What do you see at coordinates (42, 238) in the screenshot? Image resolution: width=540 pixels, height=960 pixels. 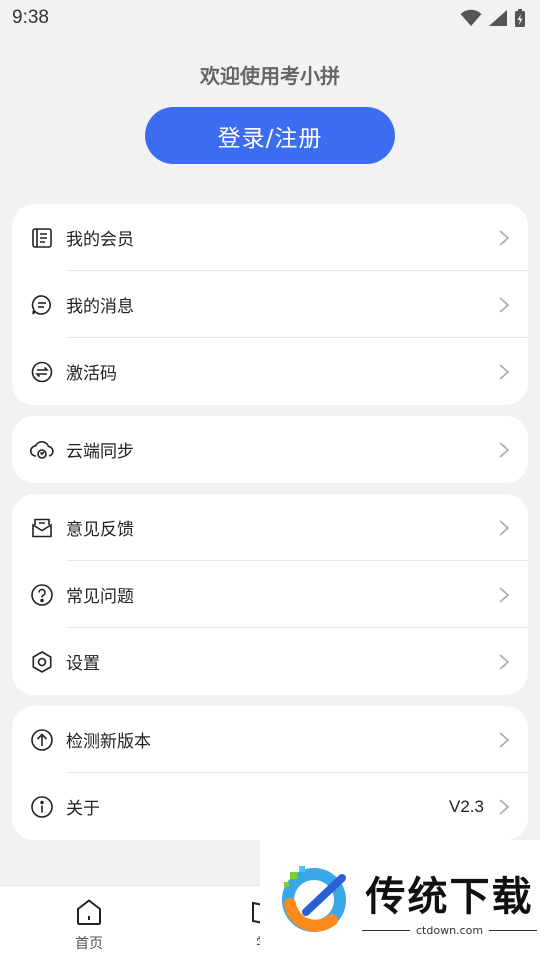 I see `membership-card-icon` at bounding box center [42, 238].